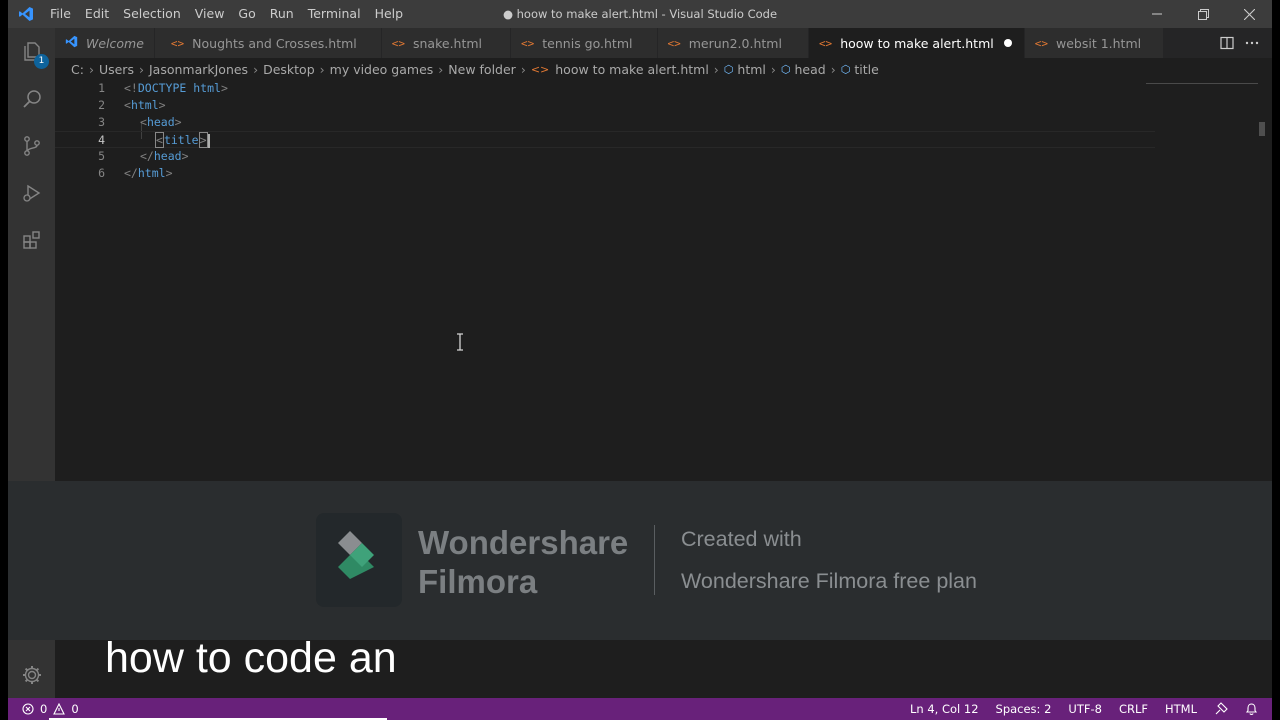 The height and width of the screenshot is (720, 1280). What do you see at coordinates (101, 88) in the screenshot?
I see `line-number: 1` at bounding box center [101, 88].